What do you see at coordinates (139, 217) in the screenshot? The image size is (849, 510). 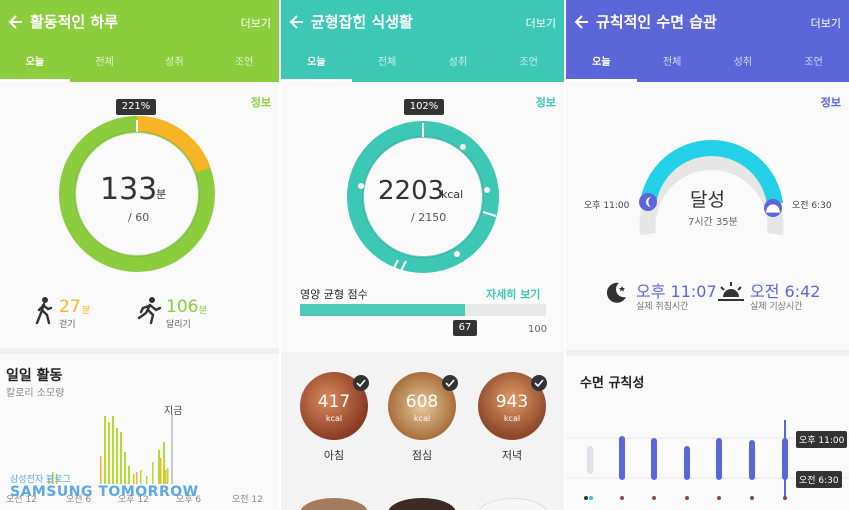 I see `activity-goal: / 60` at bounding box center [139, 217].